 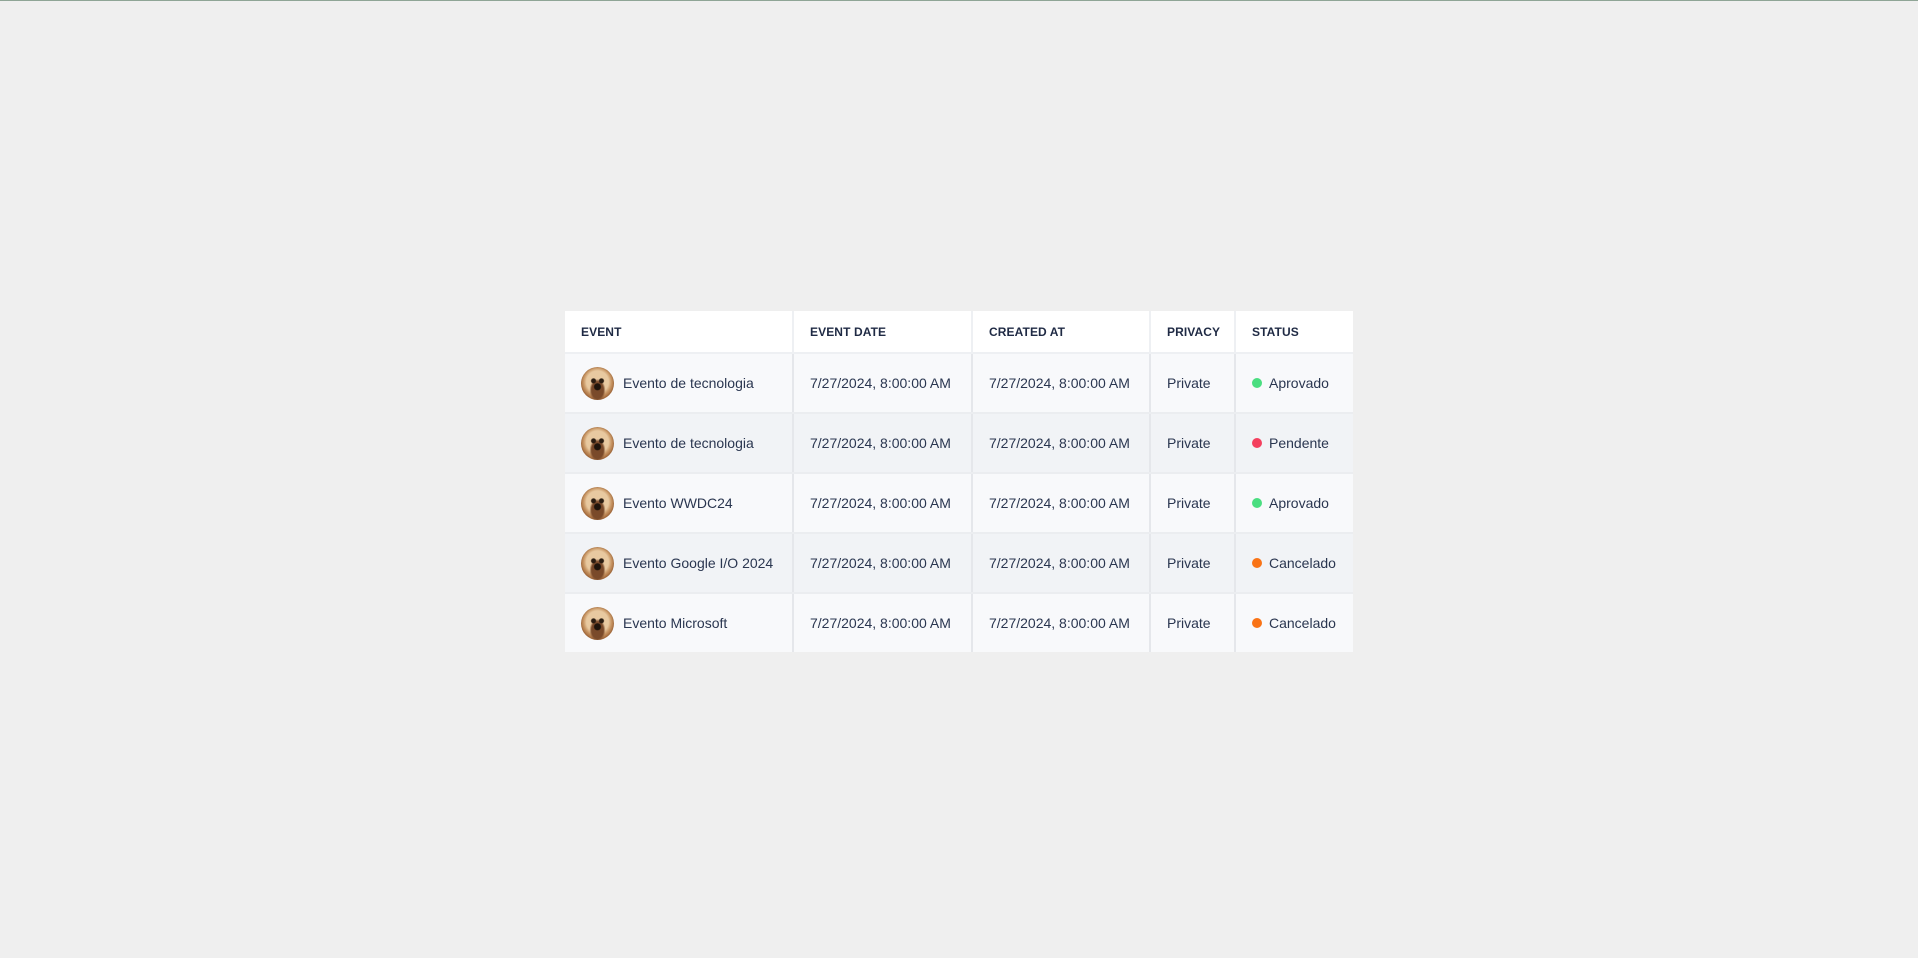 I want to click on column-header-created-at: CREATED AT, so click(x=1061, y=332).